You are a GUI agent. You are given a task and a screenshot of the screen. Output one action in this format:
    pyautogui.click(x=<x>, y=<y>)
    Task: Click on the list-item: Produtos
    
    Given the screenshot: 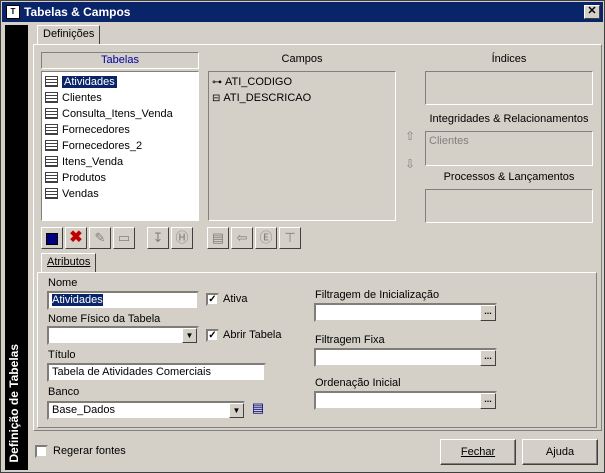 What is the action you would take?
    pyautogui.click(x=120, y=178)
    